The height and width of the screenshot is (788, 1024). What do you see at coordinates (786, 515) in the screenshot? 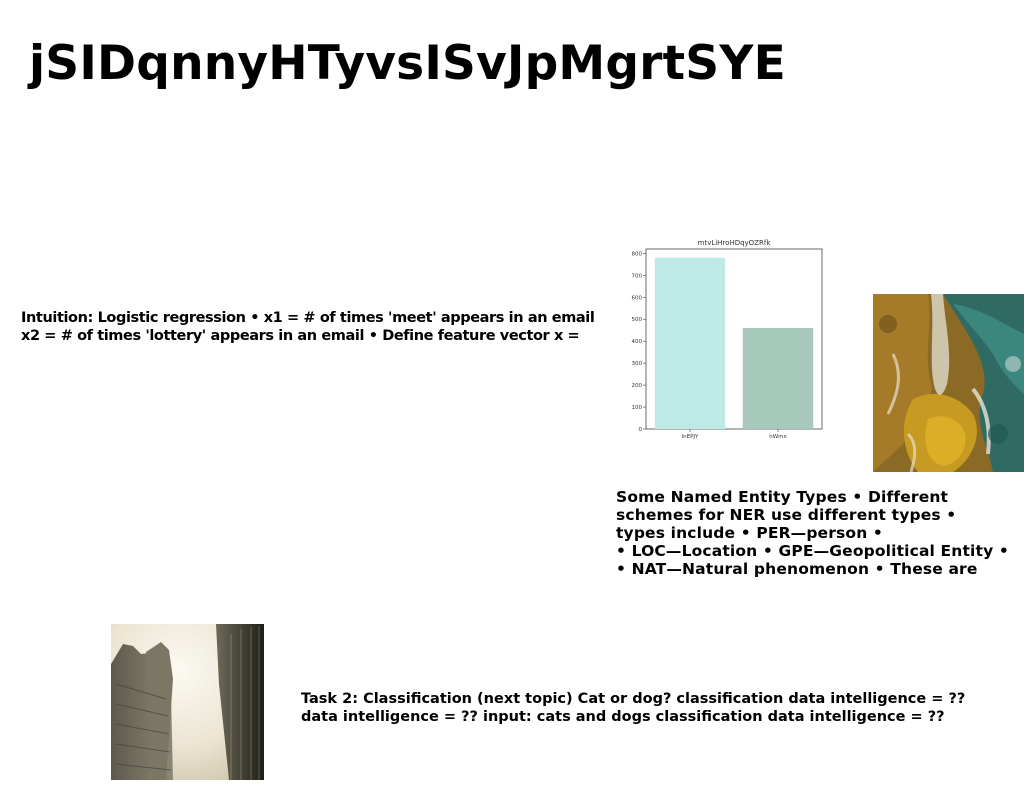
I see `ner-line: schemes for NER use different types •` at bounding box center [786, 515].